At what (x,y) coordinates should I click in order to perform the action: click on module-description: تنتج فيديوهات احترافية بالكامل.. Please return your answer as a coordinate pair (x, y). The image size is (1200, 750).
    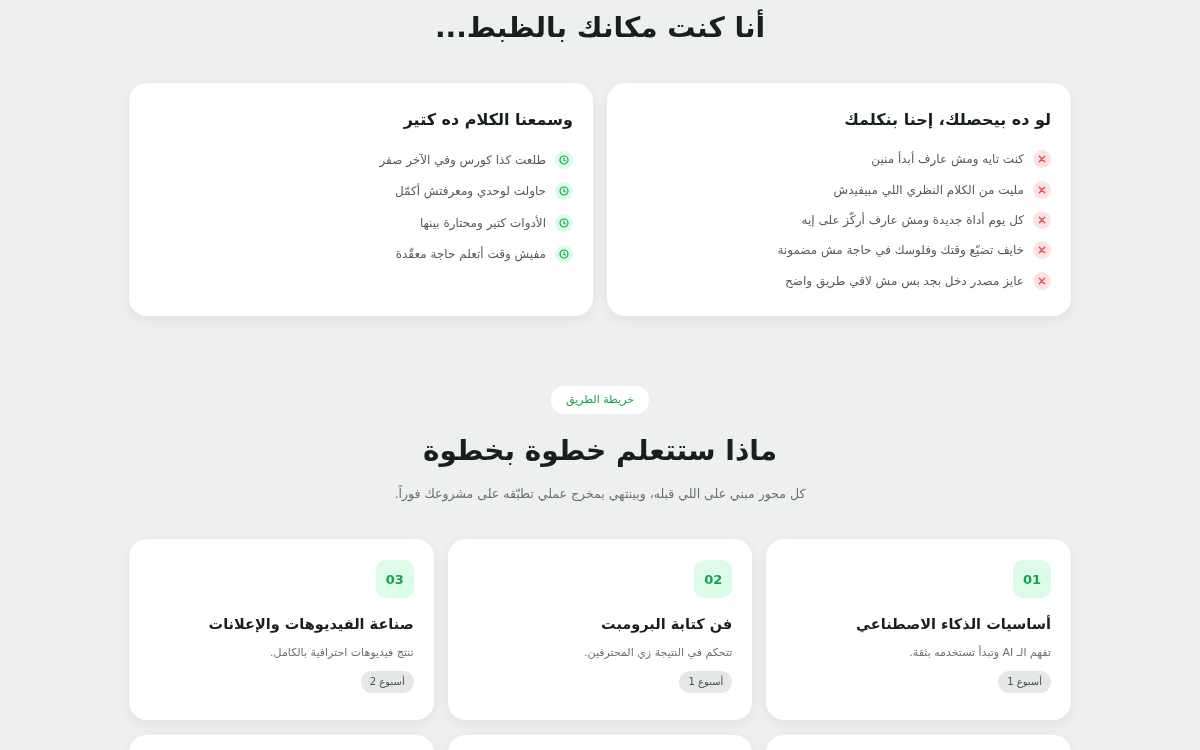
    Looking at the image, I should click on (342, 653).